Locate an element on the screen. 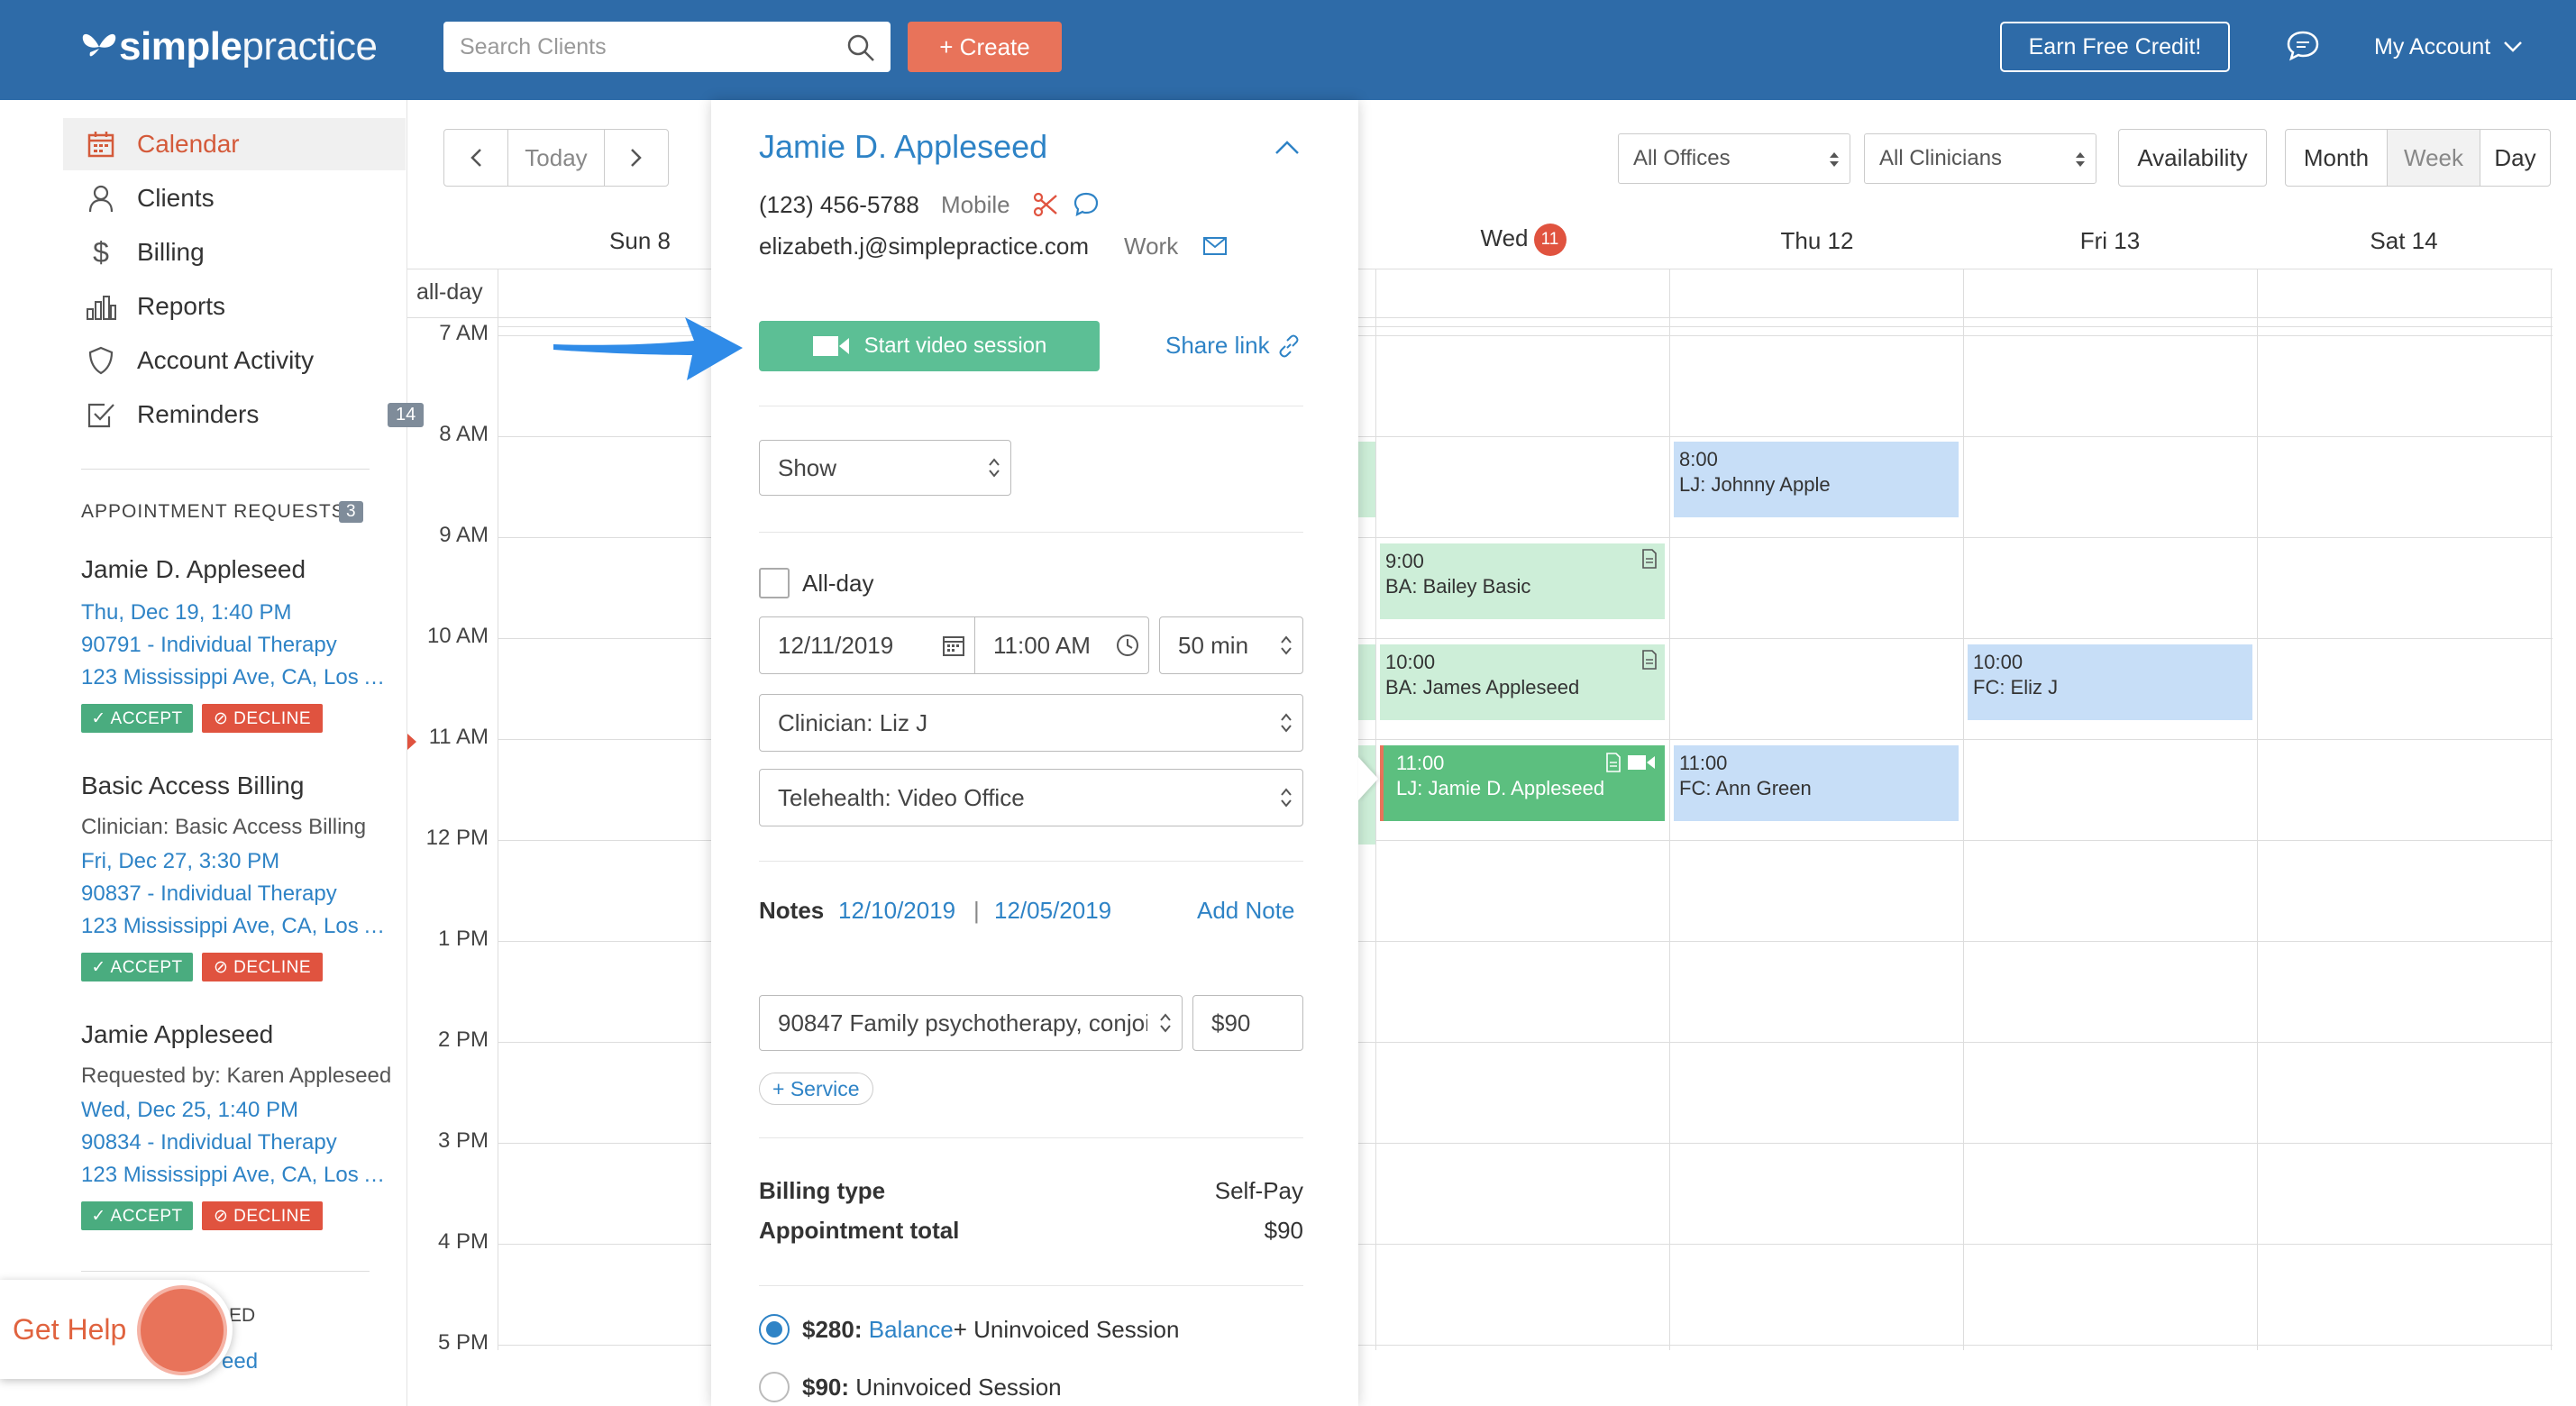 The image size is (2576, 1406). day-header-thu: Thu 12 is located at coordinates (1817, 241).